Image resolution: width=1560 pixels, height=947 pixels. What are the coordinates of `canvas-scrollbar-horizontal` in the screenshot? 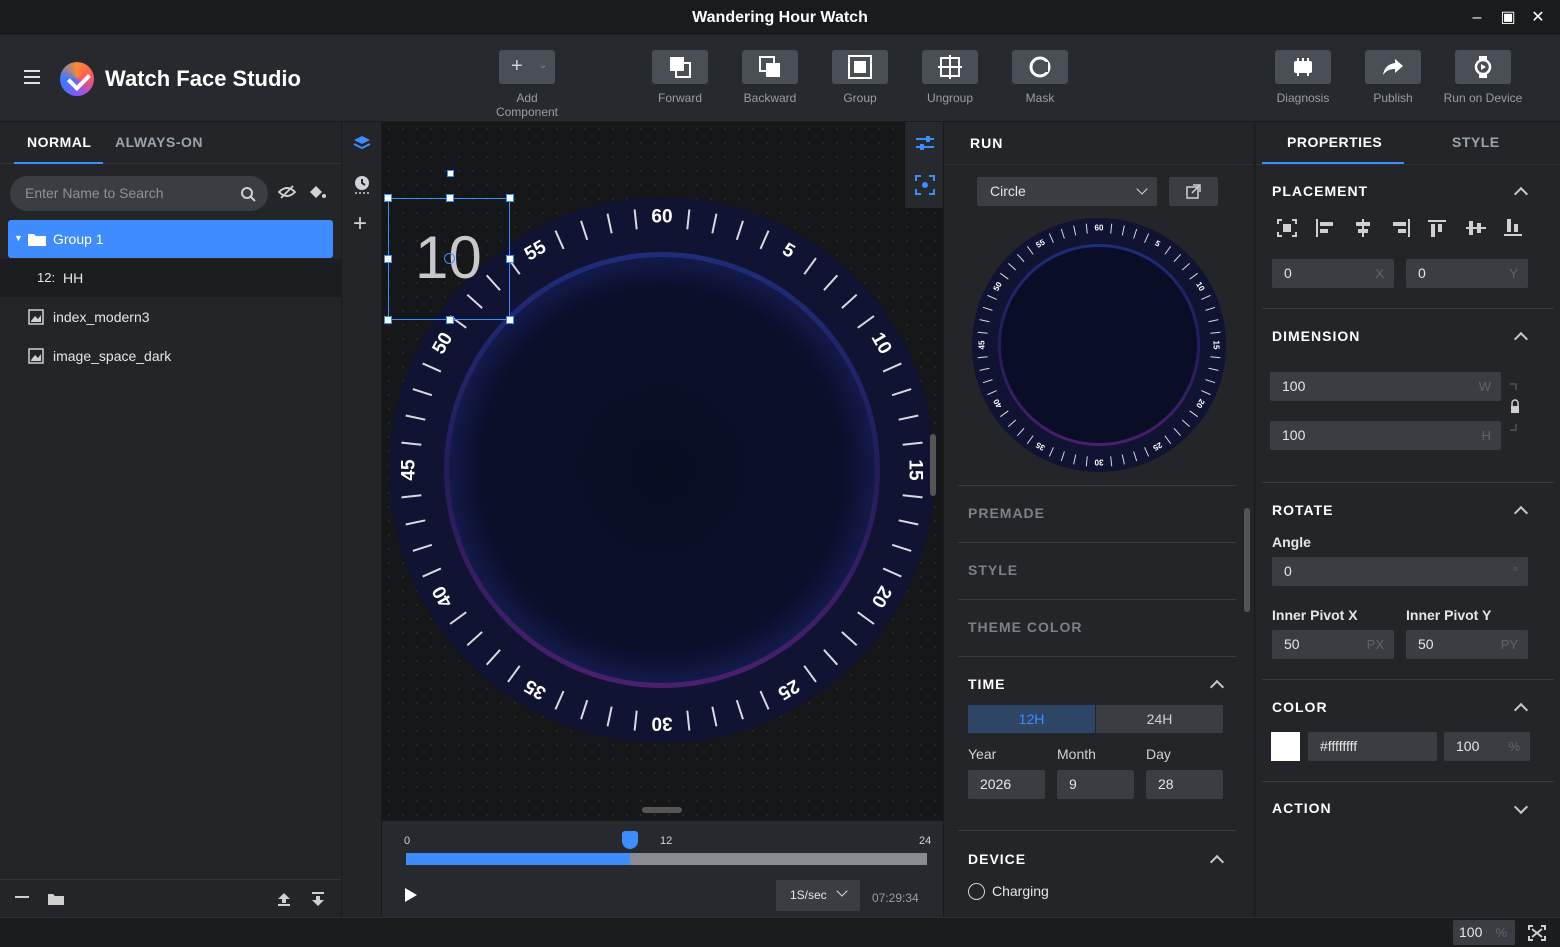 It's located at (662, 810).